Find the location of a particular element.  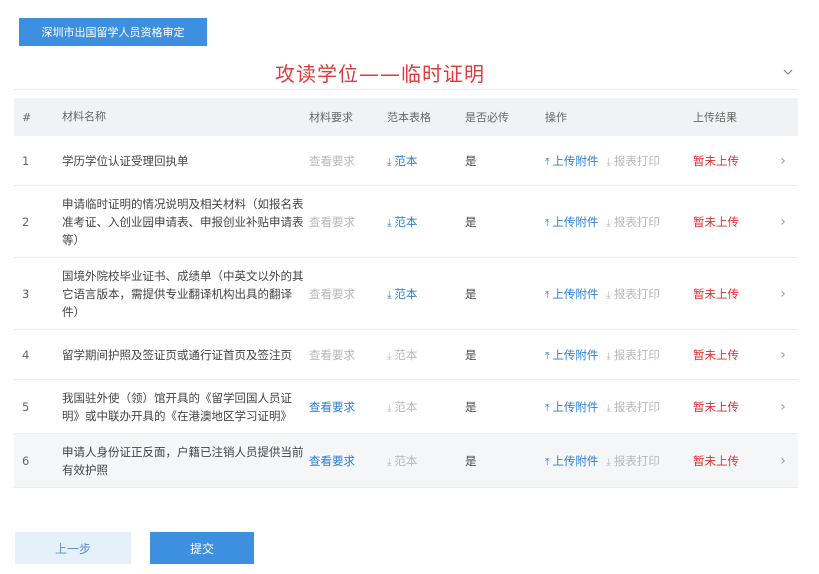

material-name: 我国驻外使（领）馆开具的《留学回国人员证明》或中联办开具的《在港澳地区学习证明》 is located at coordinates (177, 406).